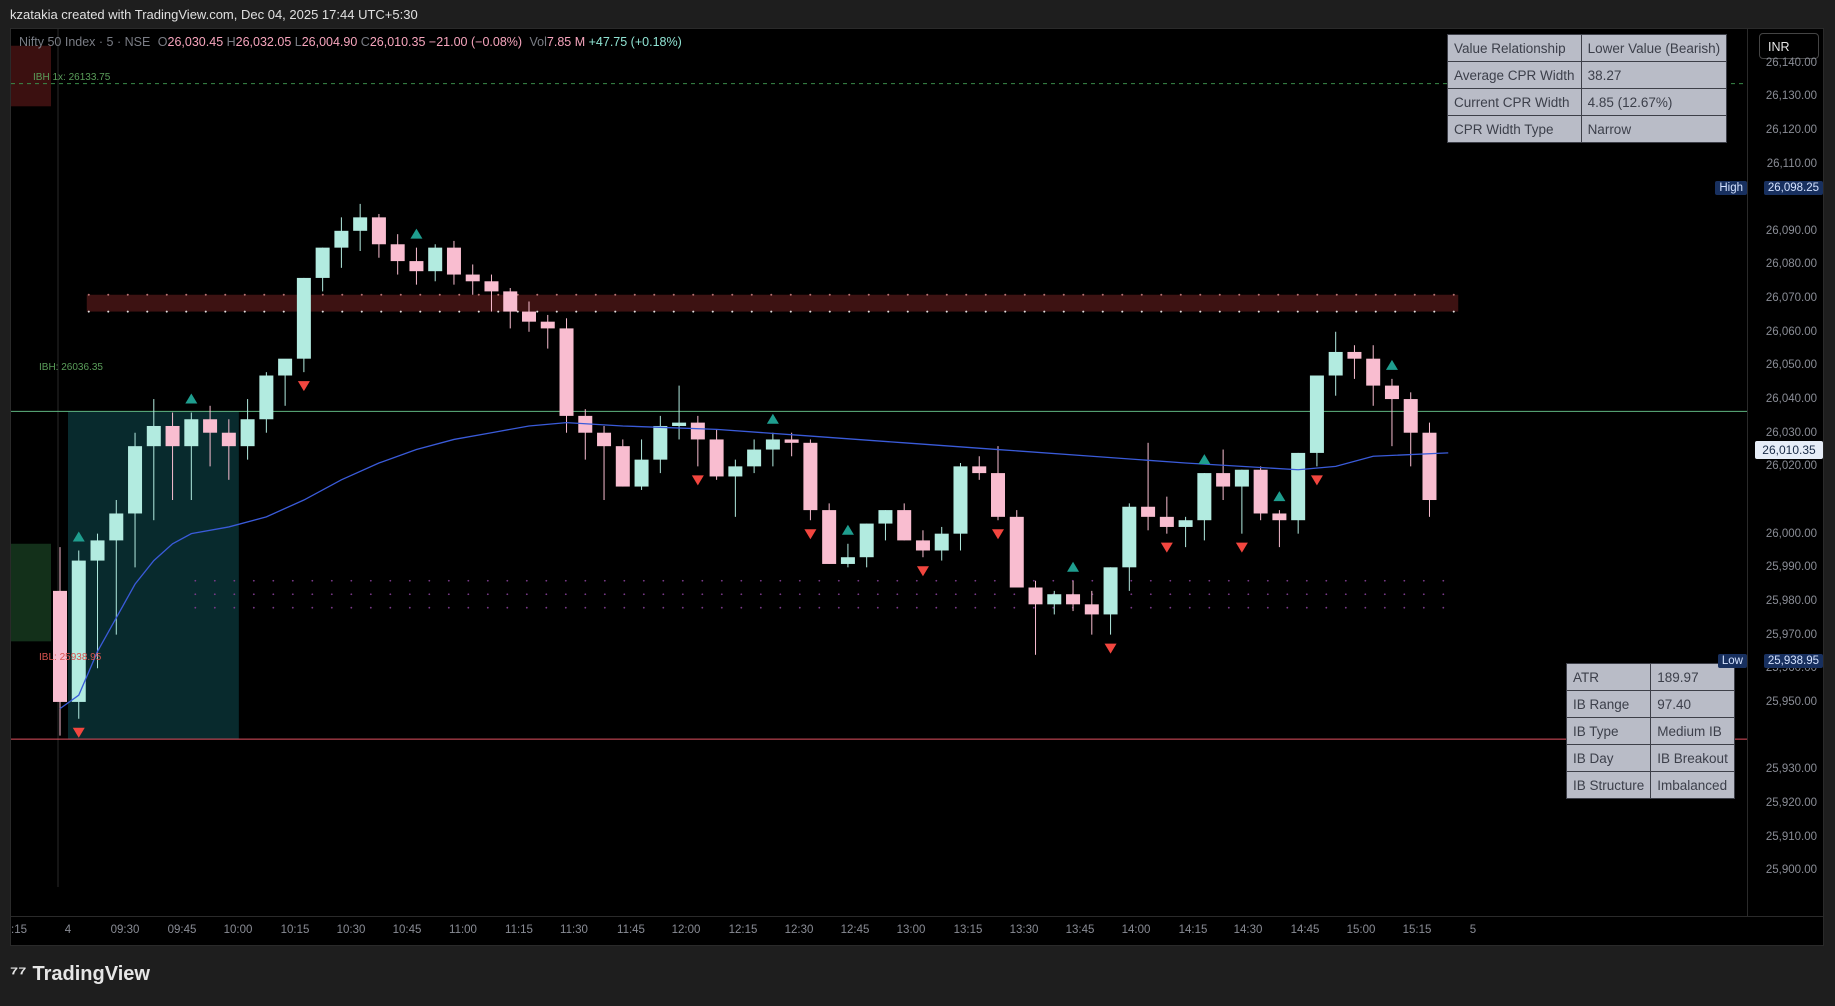 Image resolution: width=1835 pixels, height=1006 pixels. I want to click on volume-value: 7.85 M, so click(566, 42).